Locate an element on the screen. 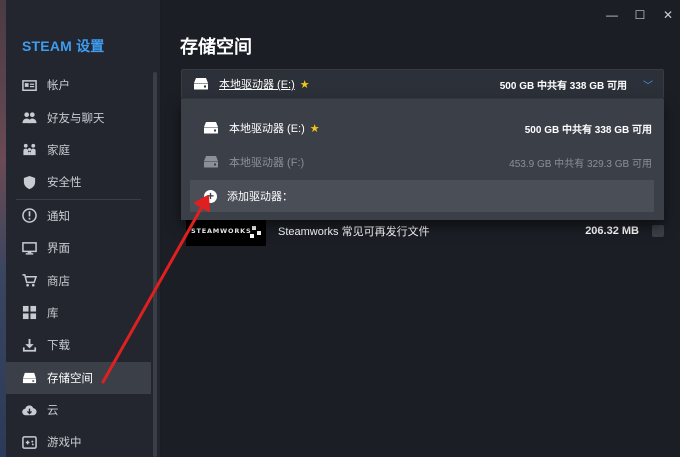  sidebar-item-family: 家庭 is located at coordinates (78, 150).